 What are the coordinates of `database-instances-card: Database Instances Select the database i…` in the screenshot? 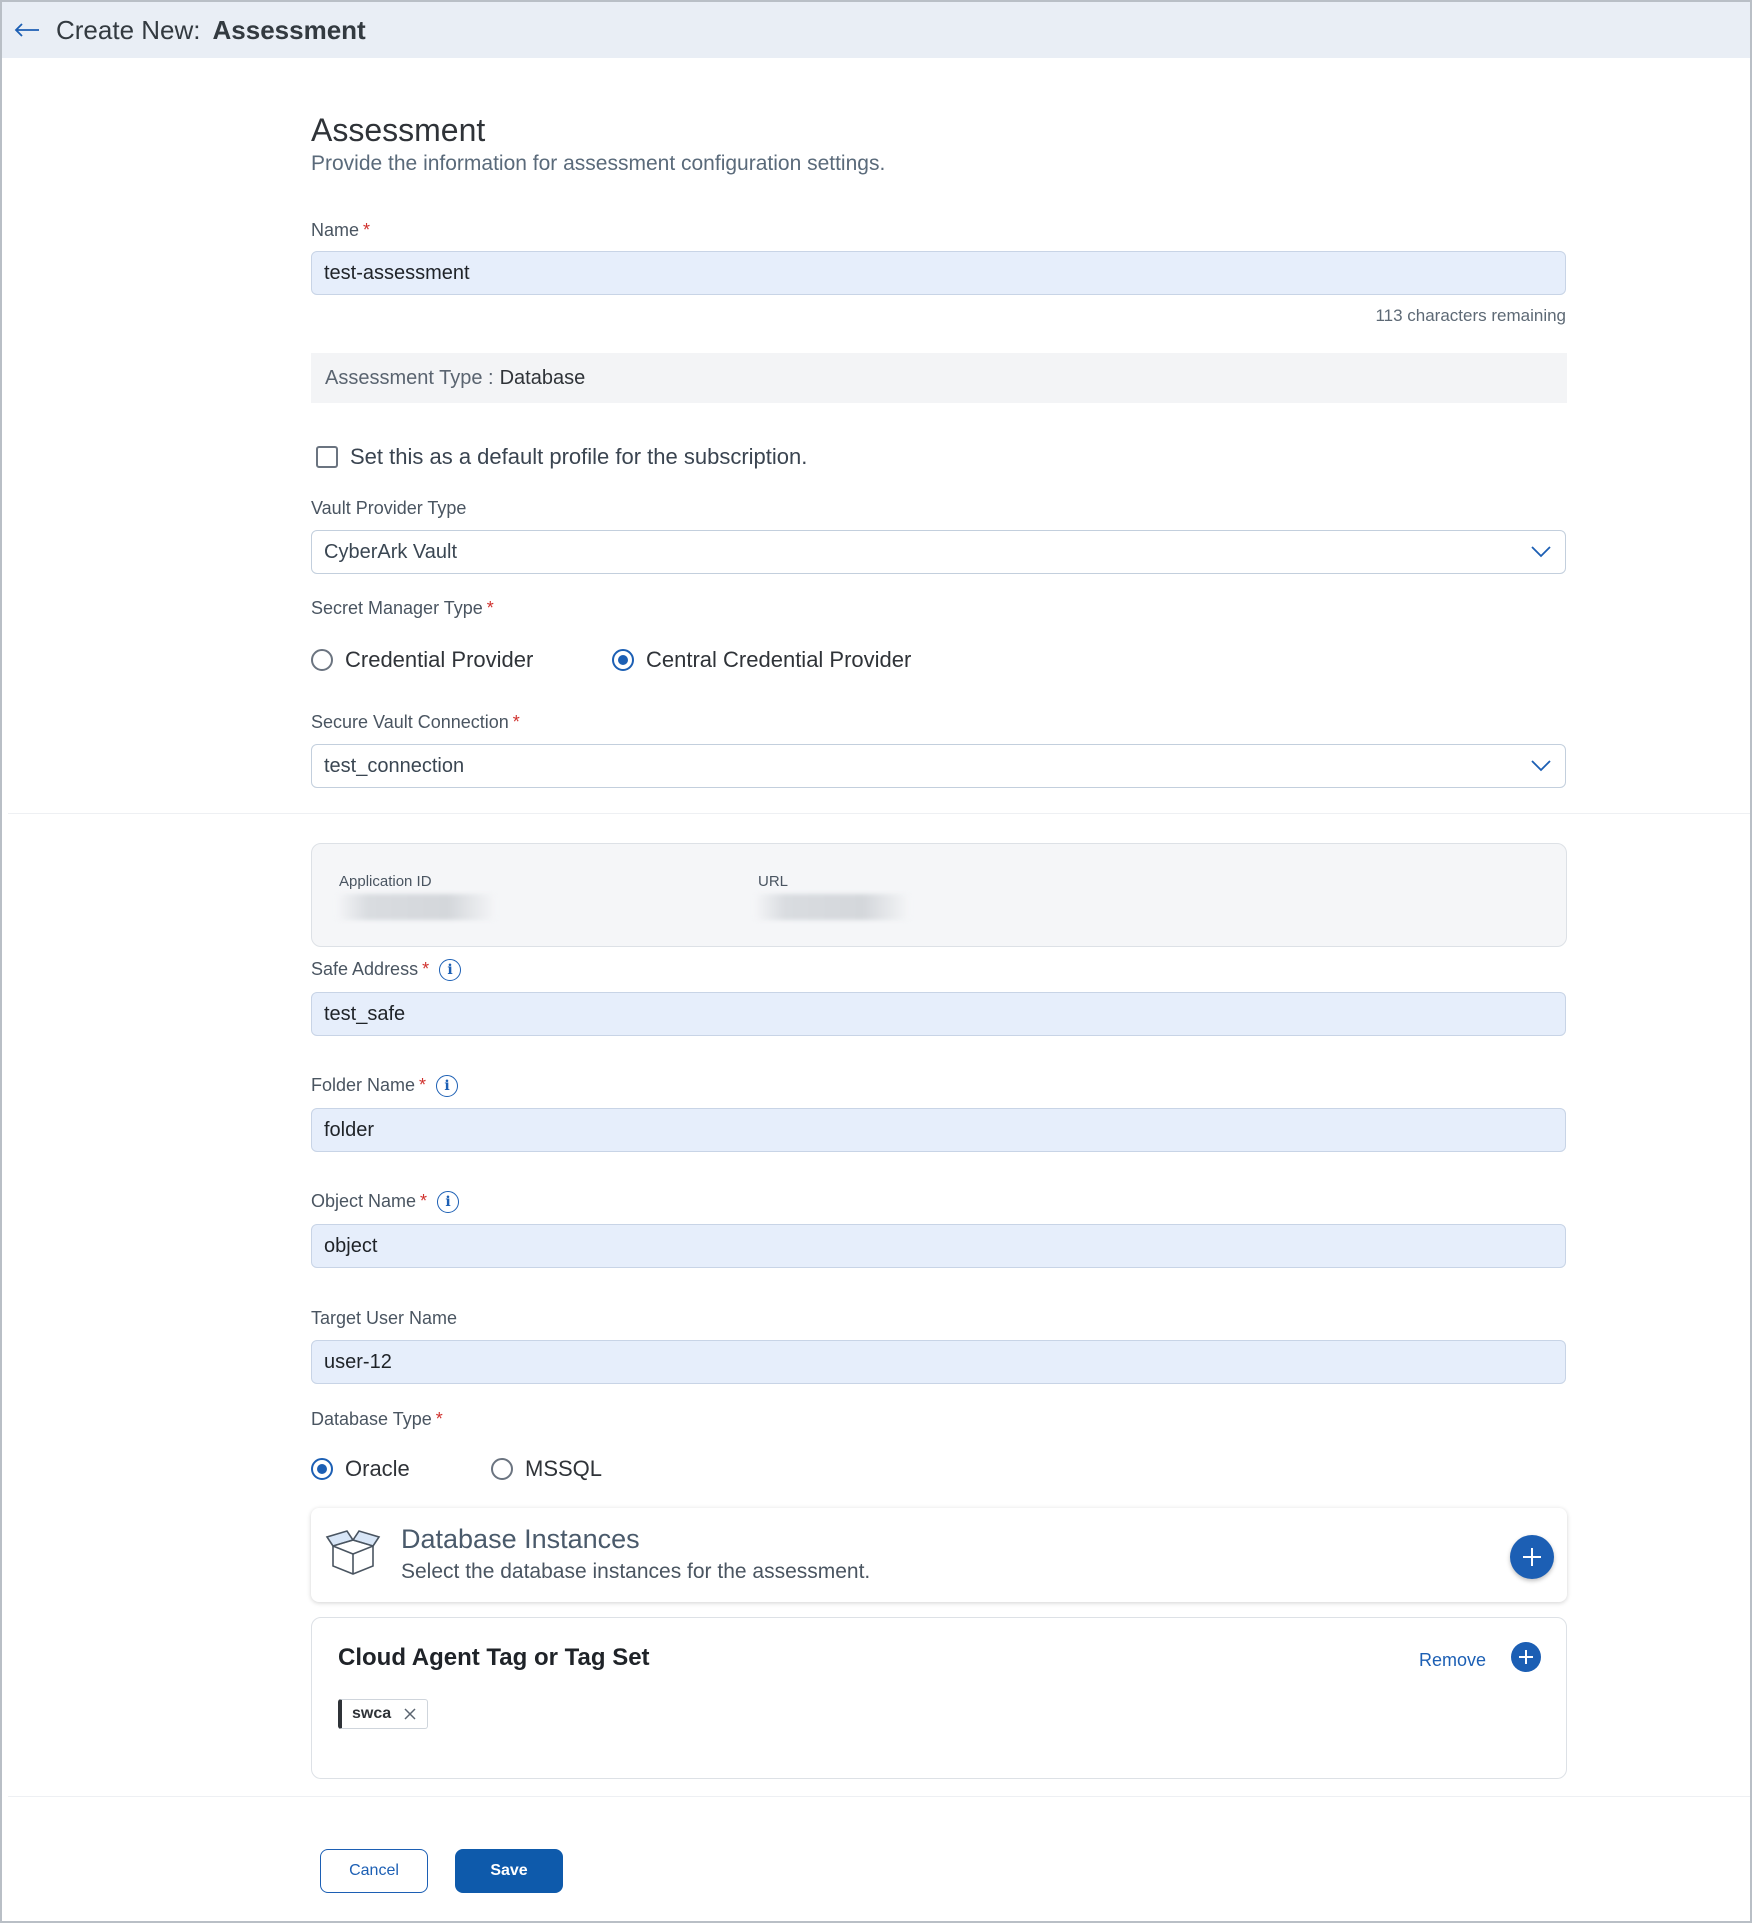 It's located at (939, 1555).